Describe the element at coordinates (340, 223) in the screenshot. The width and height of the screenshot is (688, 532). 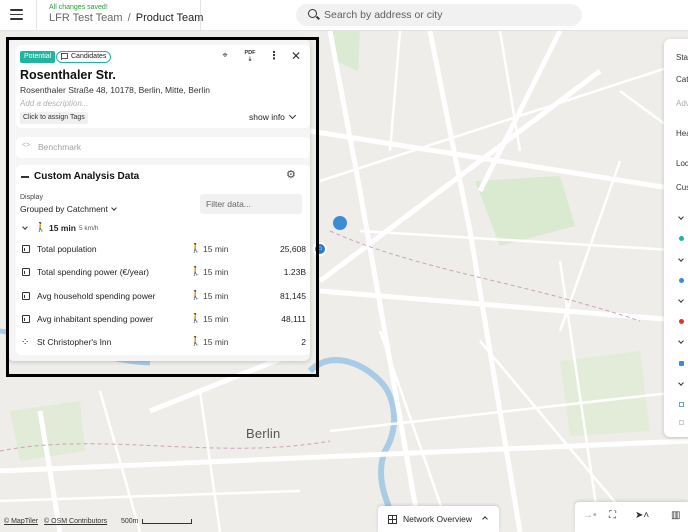
I see `location-marker` at that location.